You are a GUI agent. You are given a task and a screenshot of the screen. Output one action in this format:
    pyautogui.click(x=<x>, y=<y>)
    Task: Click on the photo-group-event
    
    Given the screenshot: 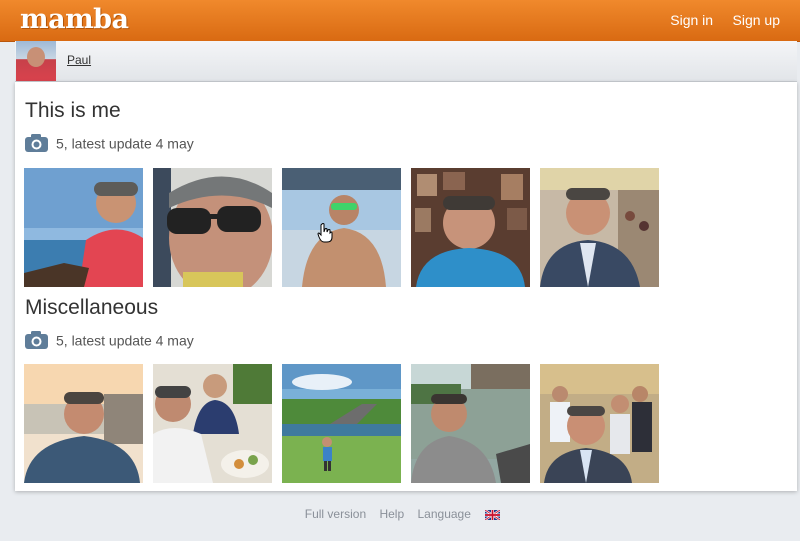 What is the action you would take?
    pyautogui.click(x=599, y=423)
    